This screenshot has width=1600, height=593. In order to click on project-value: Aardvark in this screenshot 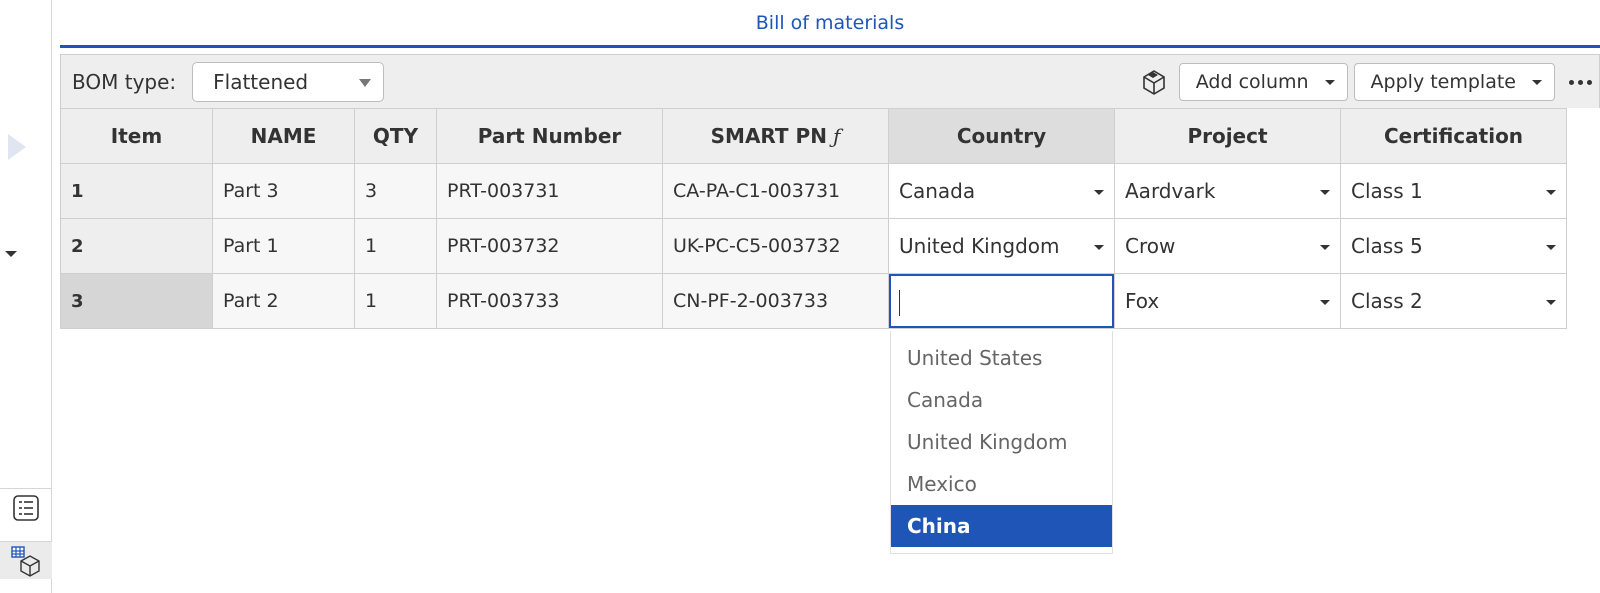, I will do `click(1170, 191)`.